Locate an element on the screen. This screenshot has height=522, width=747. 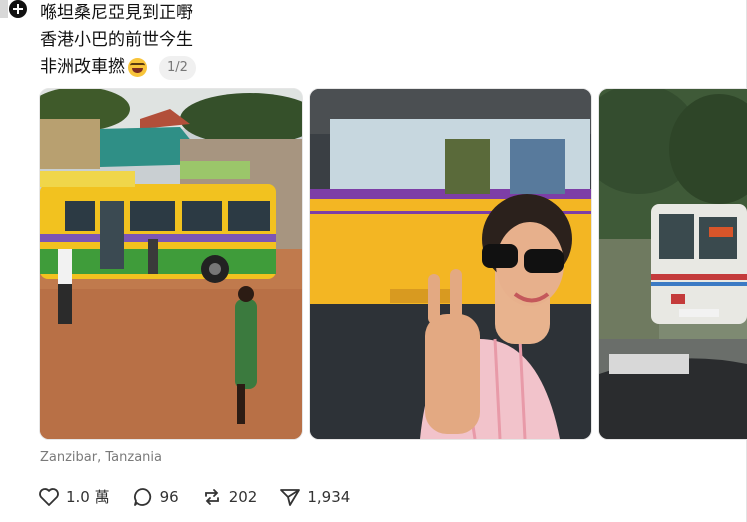
post-line-3-row: 非洲改車撚 1/2 is located at coordinates (118, 67).